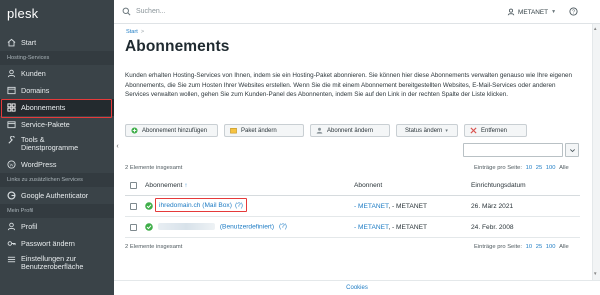  What do you see at coordinates (33, 73) in the screenshot?
I see `sidebar-item-label: Kunden` at bounding box center [33, 73].